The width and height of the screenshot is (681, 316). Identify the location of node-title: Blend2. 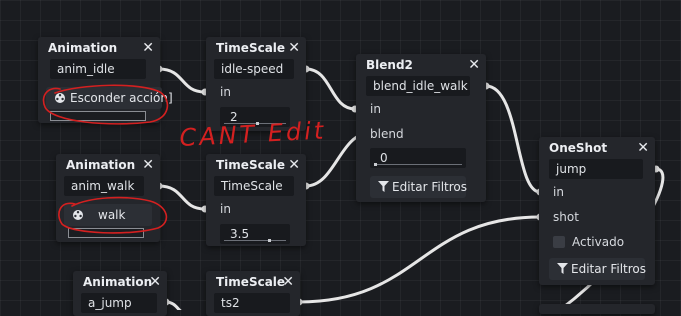
(389, 65).